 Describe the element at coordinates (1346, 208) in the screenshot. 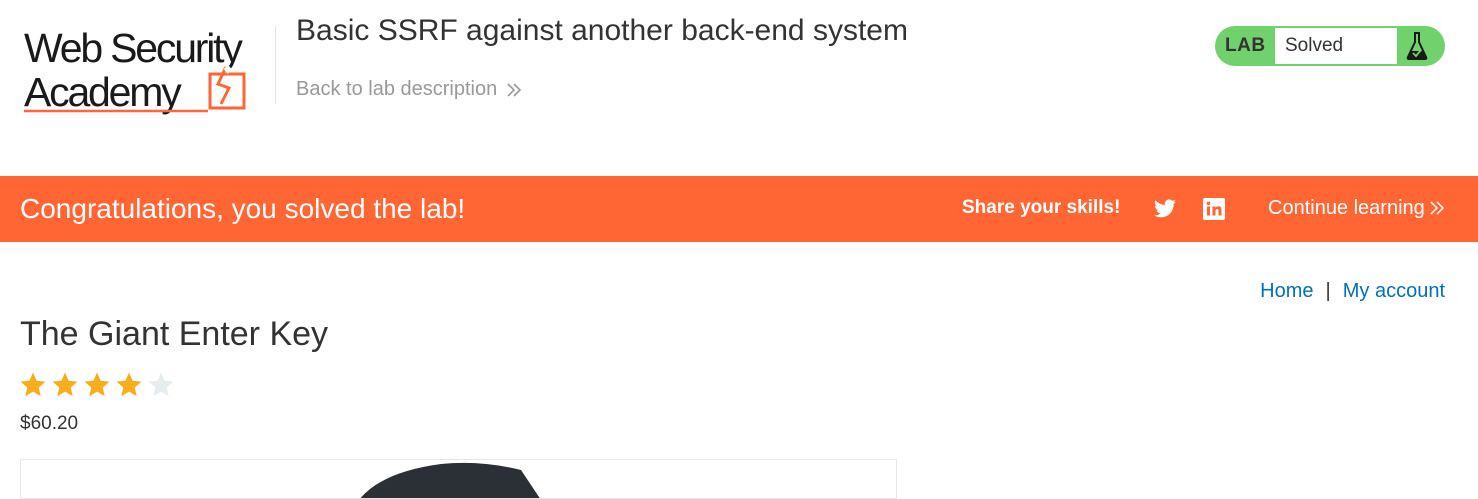

I see `continue-learning-label: Continue learning` at that location.